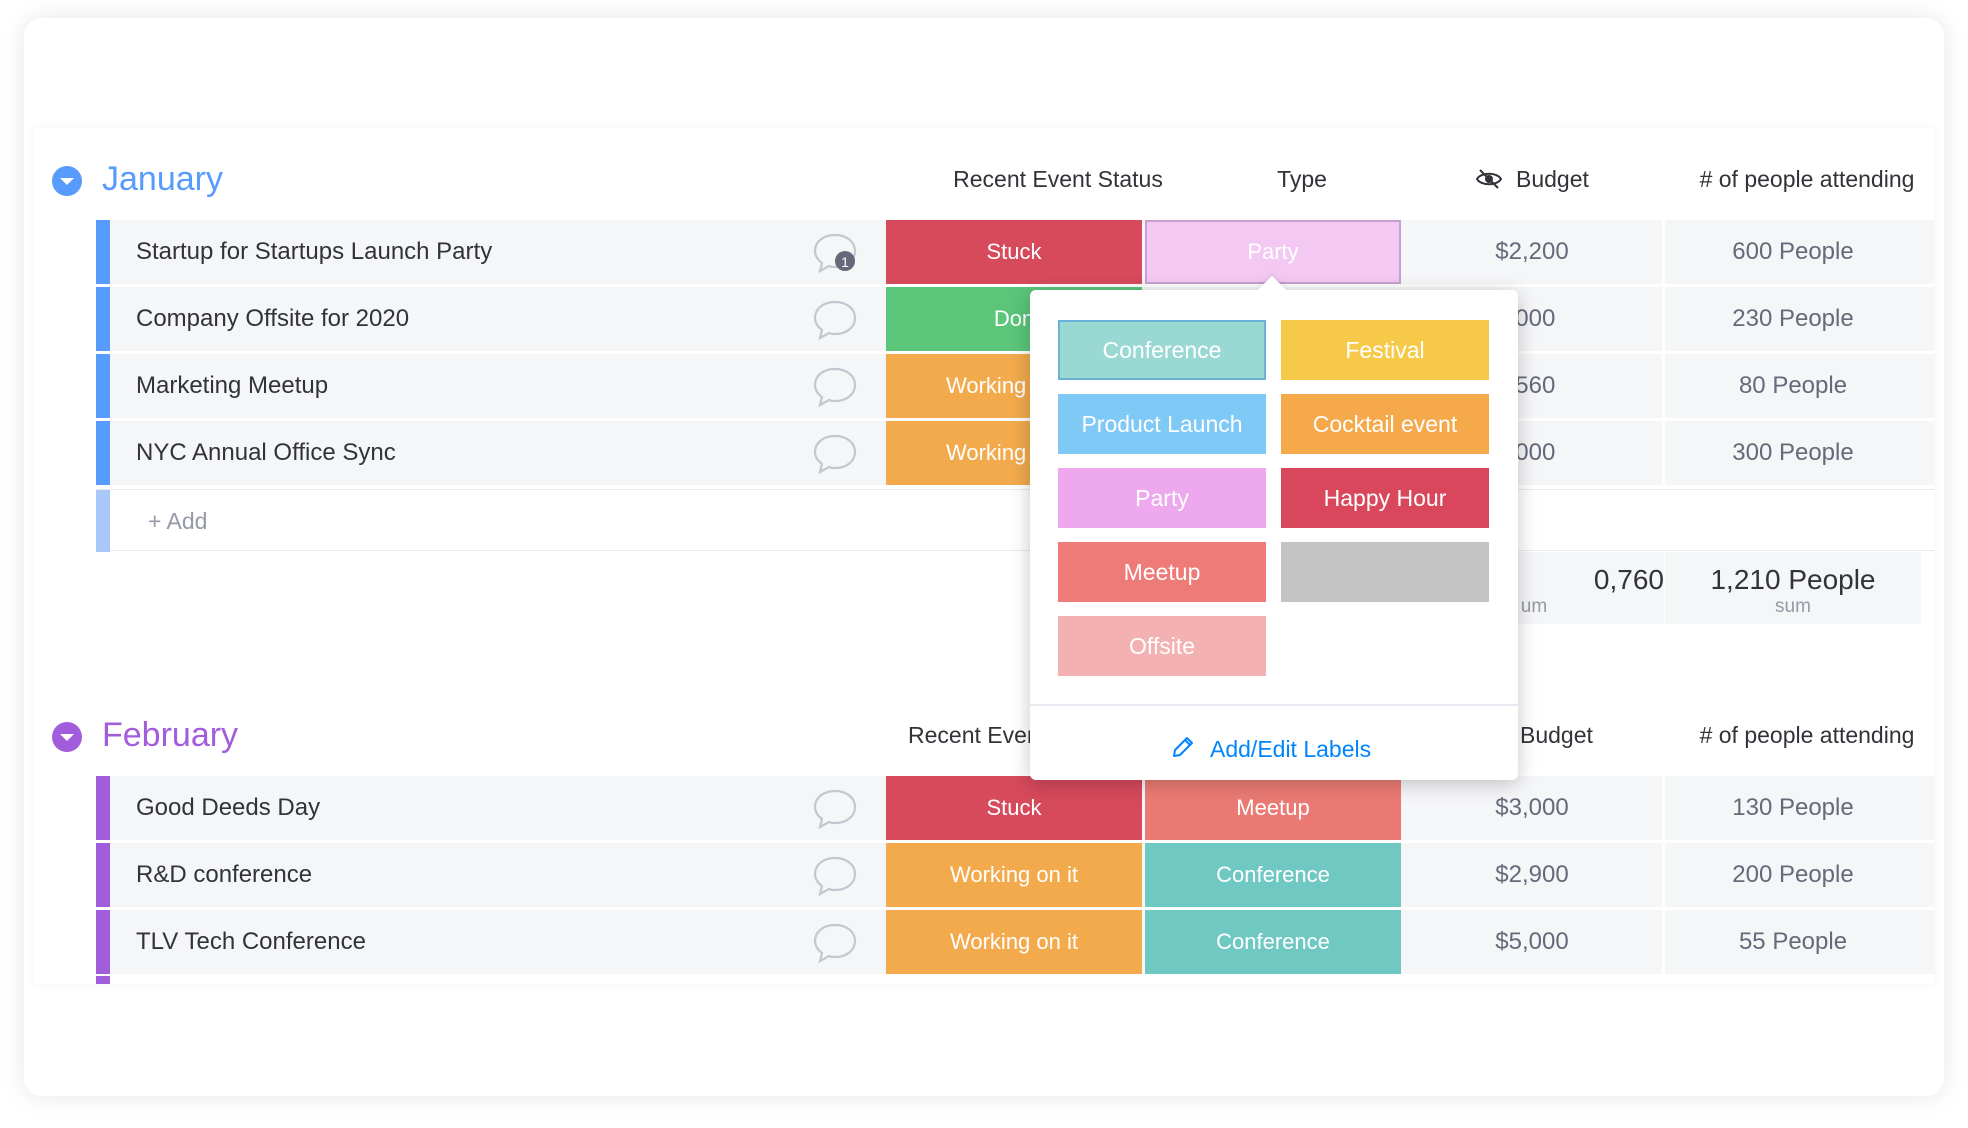 The image size is (1968, 1128). Describe the element at coordinates (1532, 808) in the screenshot. I see `budget-cell: $3,000` at that location.